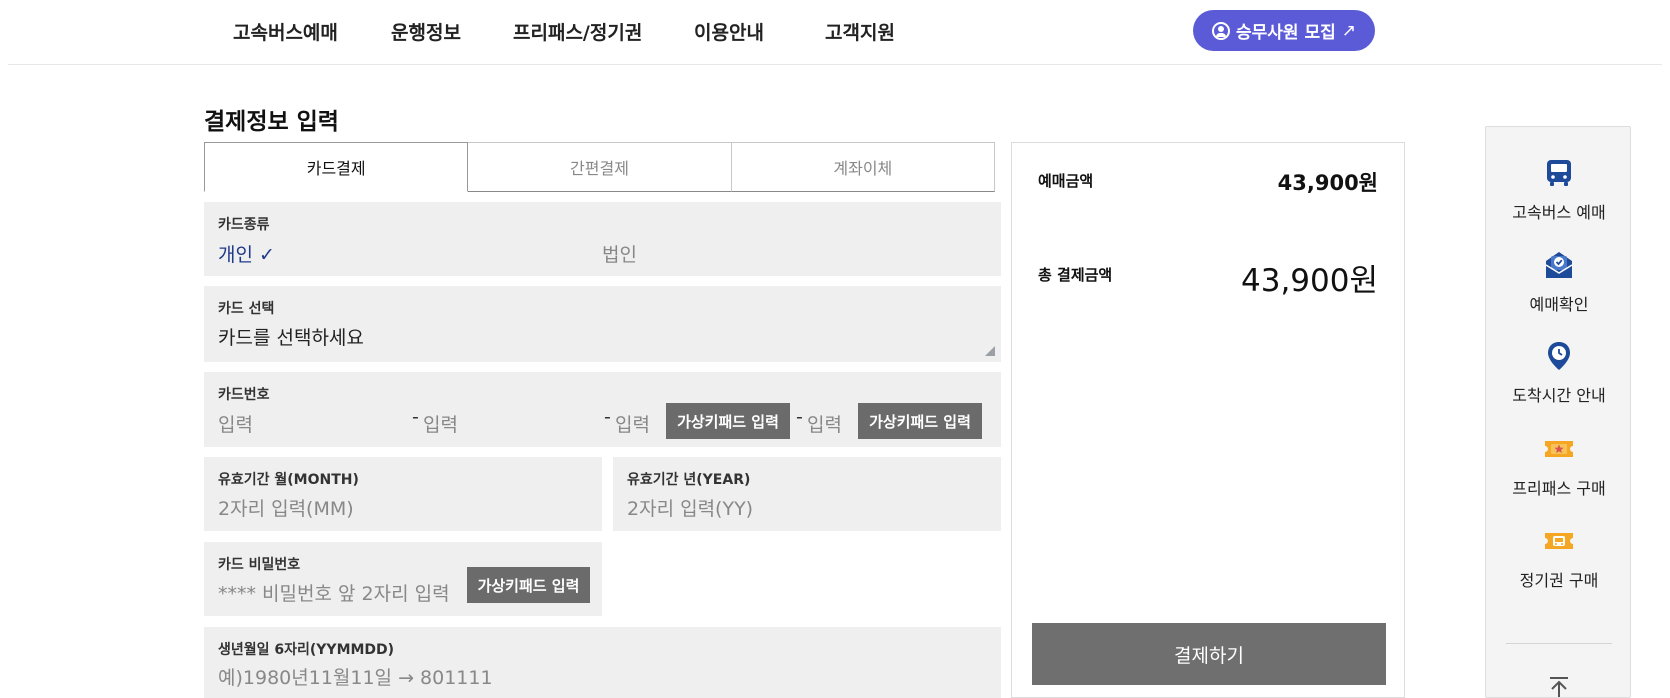 The height and width of the screenshot is (698, 1670). I want to click on card-select-field: 카드 선택 카드를 선택하세요, so click(602, 324).